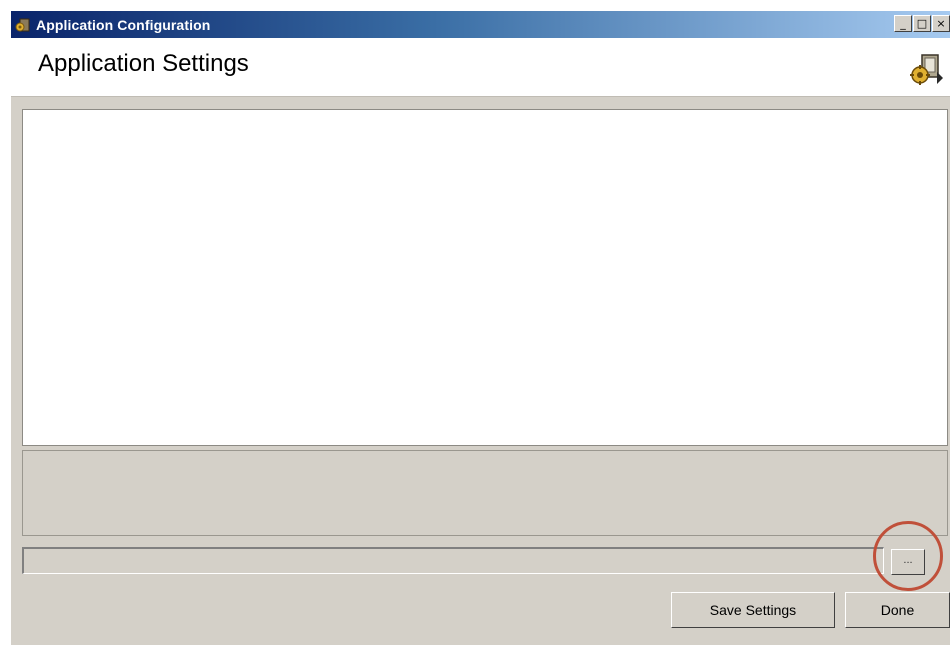 The image size is (950, 645). Describe the element at coordinates (123, 24) in the screenshot. I see `window-title: Application Configuration` at that location.